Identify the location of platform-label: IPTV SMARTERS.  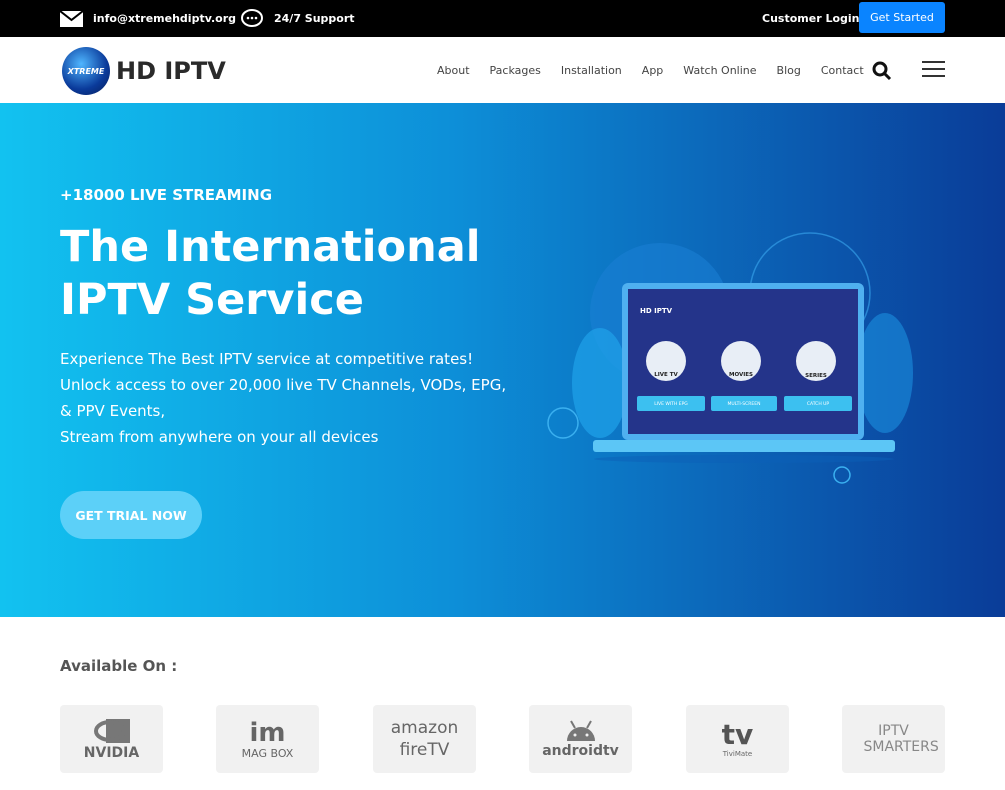
(901, 739).